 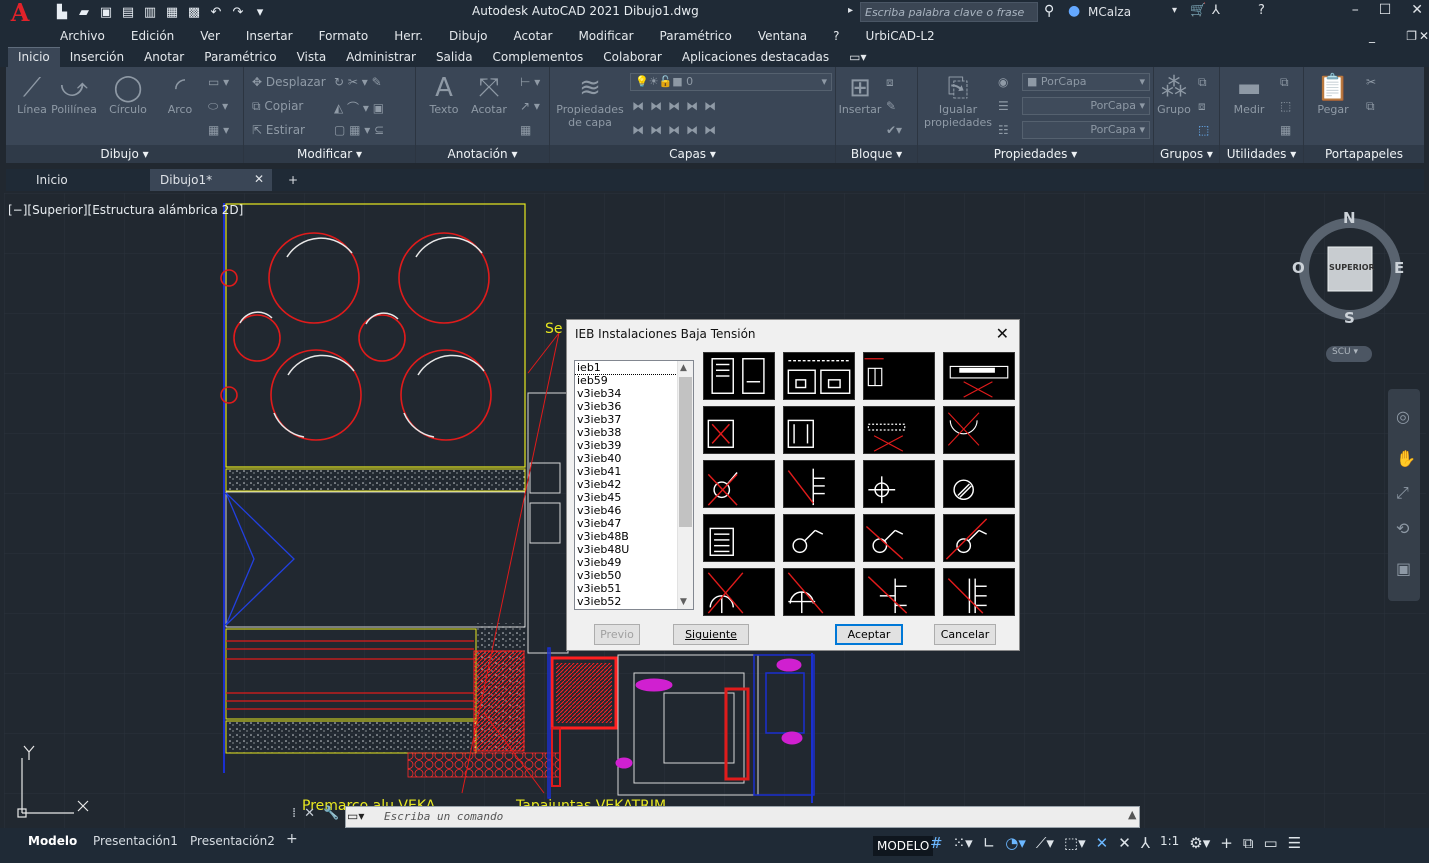 I want to click on tab-insercion: Inserción, so click(x=97, y=57).